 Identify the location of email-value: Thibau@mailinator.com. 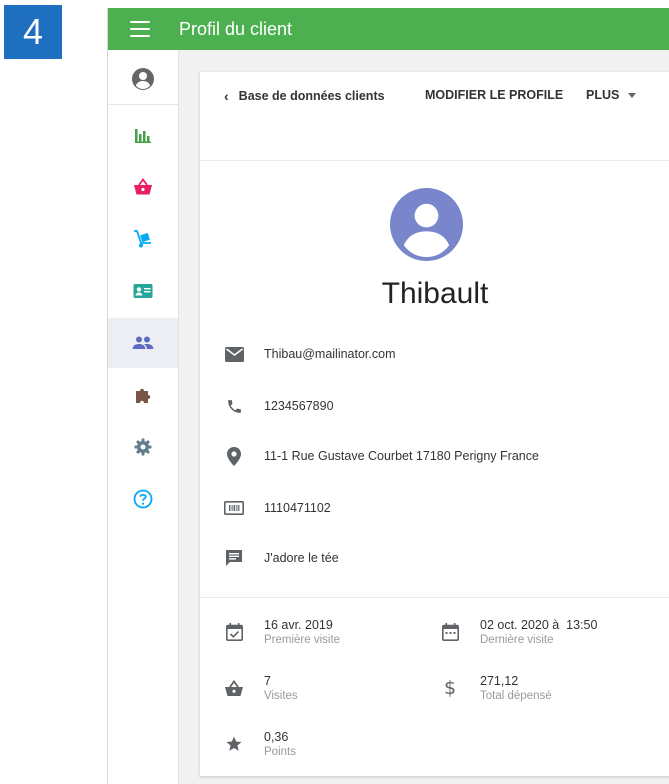
(330, 354).